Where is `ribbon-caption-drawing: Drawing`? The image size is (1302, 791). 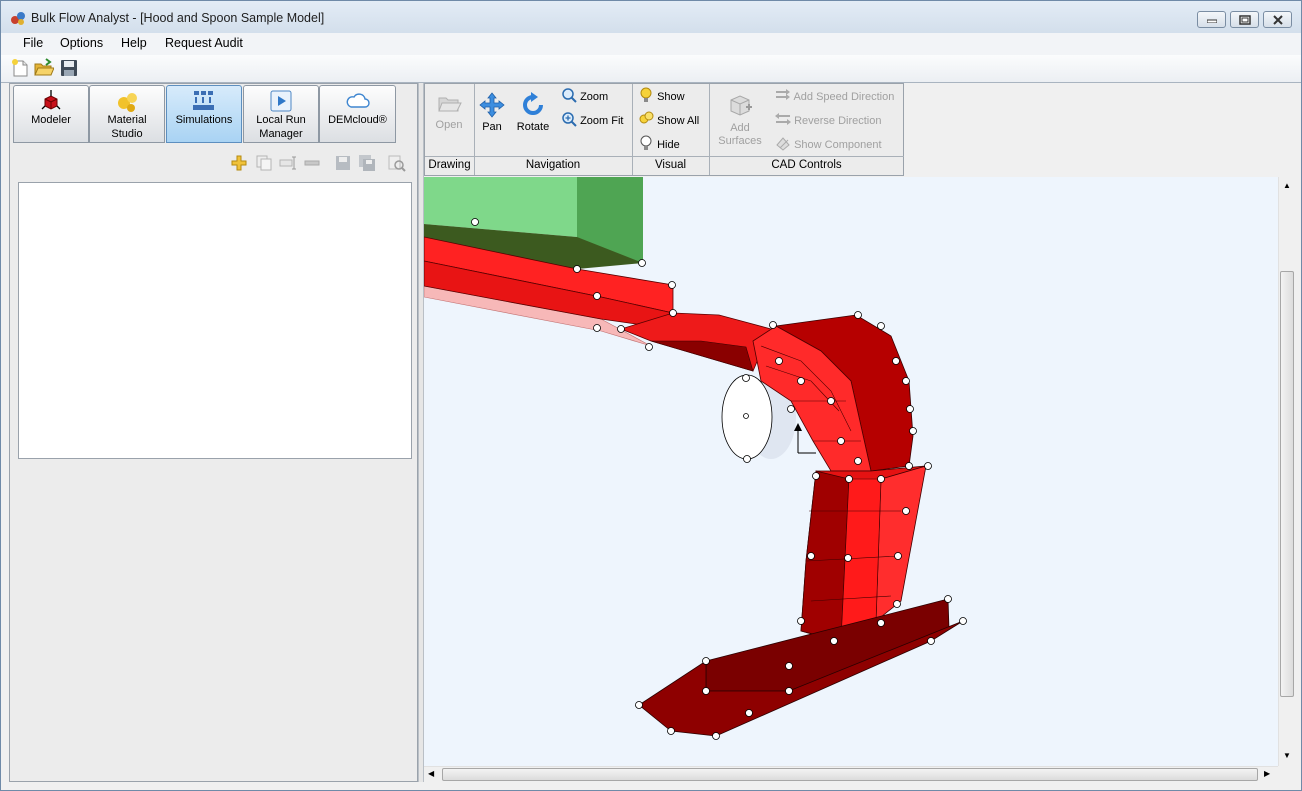 ribbon-caption-drawing: Drawing is located at coordinates (449, 165).